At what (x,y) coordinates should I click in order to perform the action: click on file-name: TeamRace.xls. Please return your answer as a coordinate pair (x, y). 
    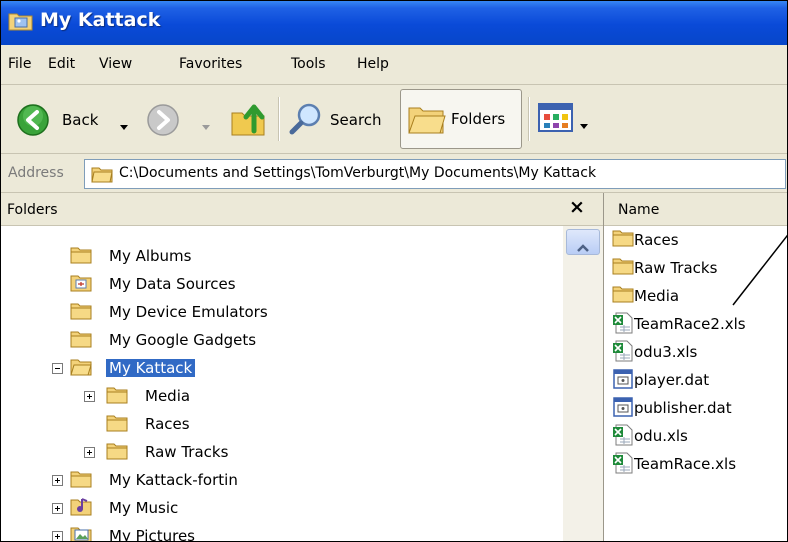
    Looking at the image, I should click on (685, 464).